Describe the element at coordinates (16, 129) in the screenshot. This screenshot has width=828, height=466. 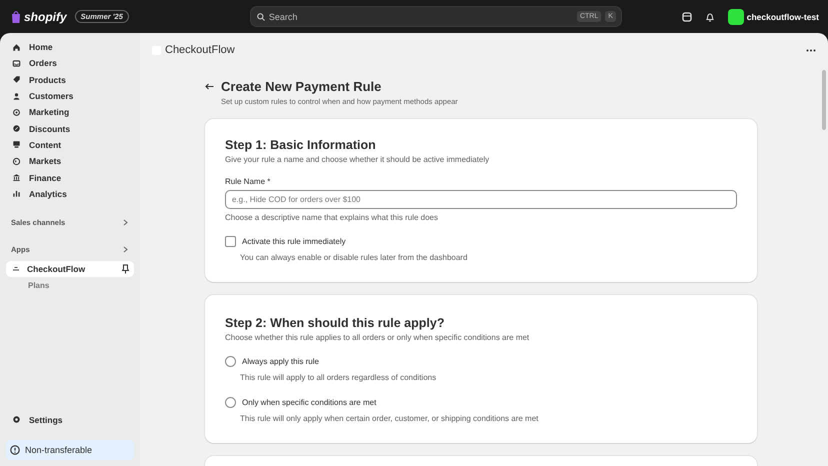
I see `discount-icon` at that location.